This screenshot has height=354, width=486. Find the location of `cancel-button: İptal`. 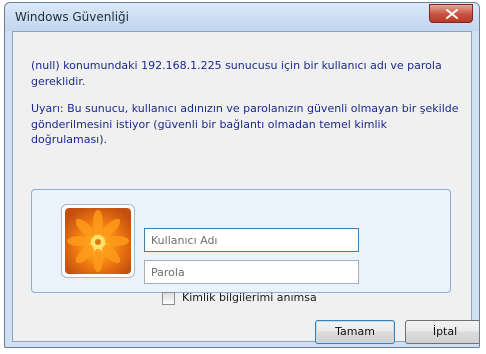

cancel-button: İptal is located at coordinates (442, 332).